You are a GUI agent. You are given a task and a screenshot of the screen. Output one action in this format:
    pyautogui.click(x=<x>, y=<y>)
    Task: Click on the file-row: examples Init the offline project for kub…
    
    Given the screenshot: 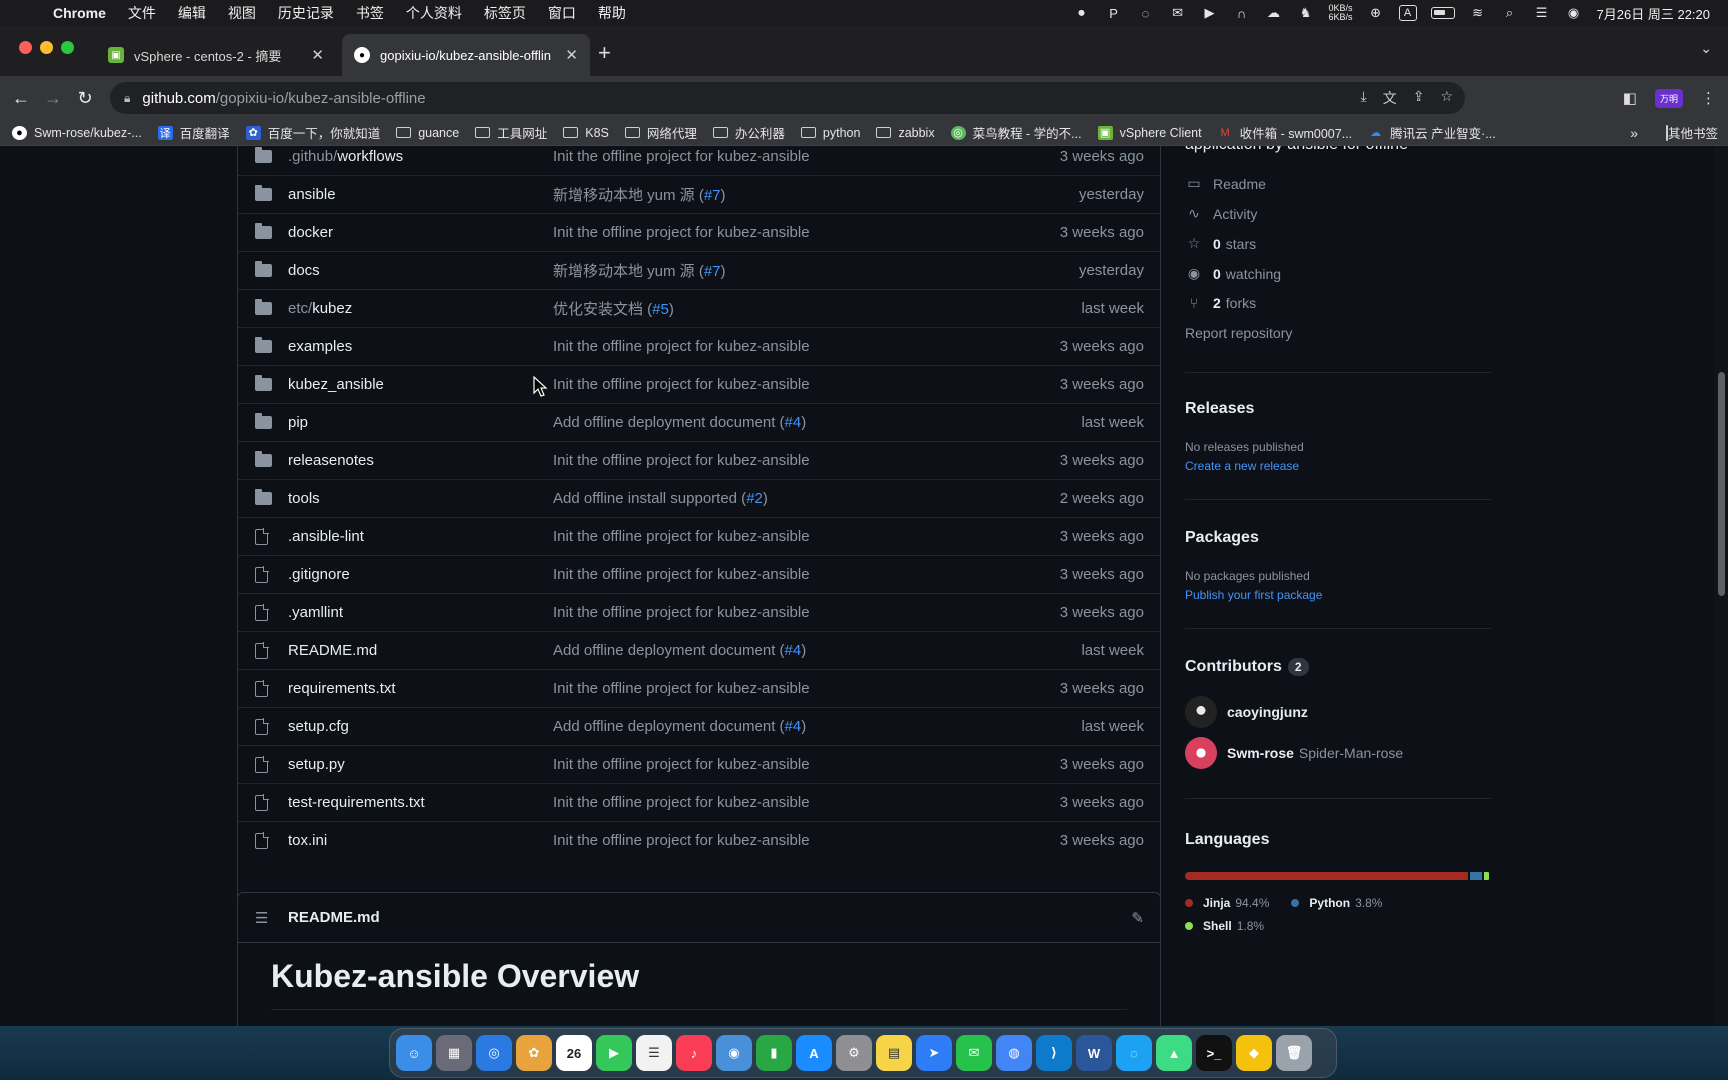 What is the action you would take?
    pyautogui.click(x=699, y=346)
    